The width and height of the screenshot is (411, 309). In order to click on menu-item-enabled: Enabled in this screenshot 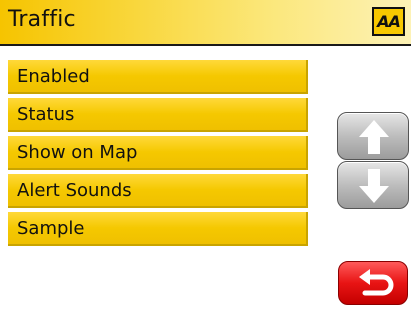, I will do `click(158, 77)`.